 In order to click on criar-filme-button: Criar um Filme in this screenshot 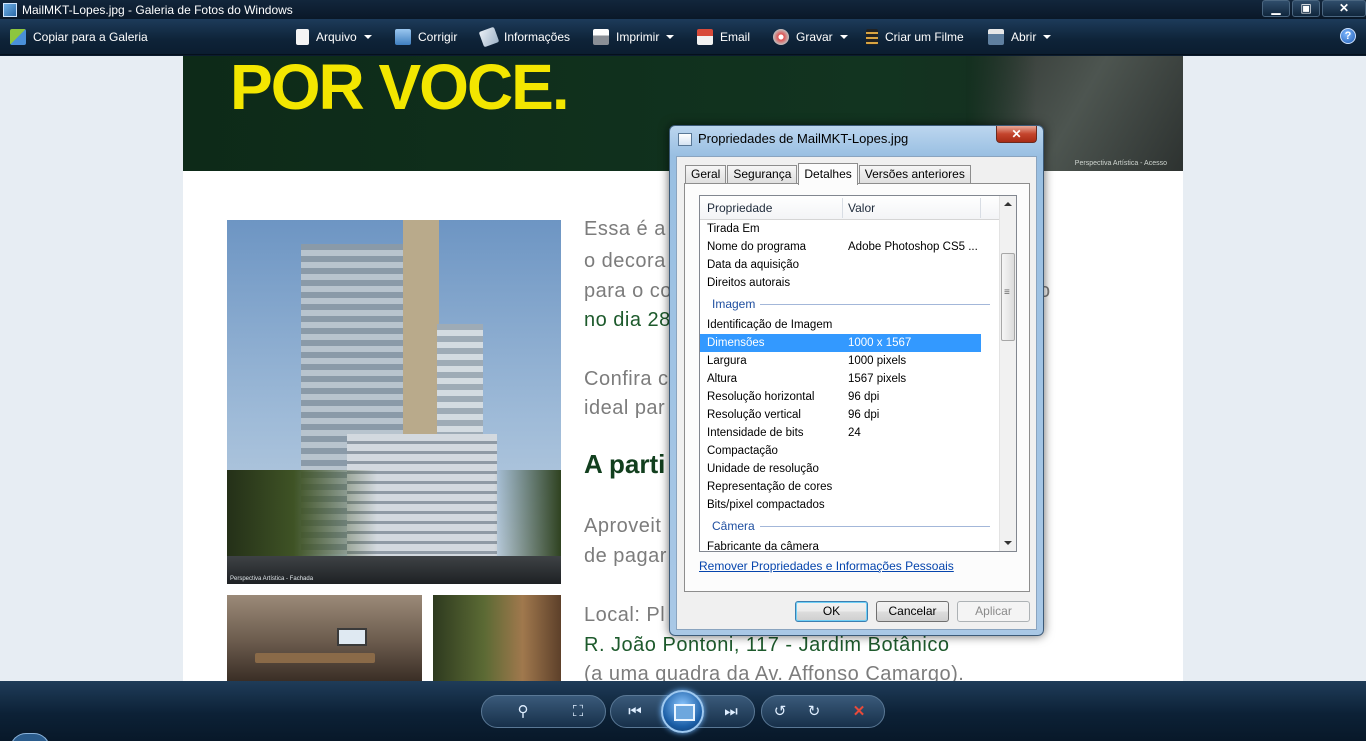, I will do `click(915, 37)`.